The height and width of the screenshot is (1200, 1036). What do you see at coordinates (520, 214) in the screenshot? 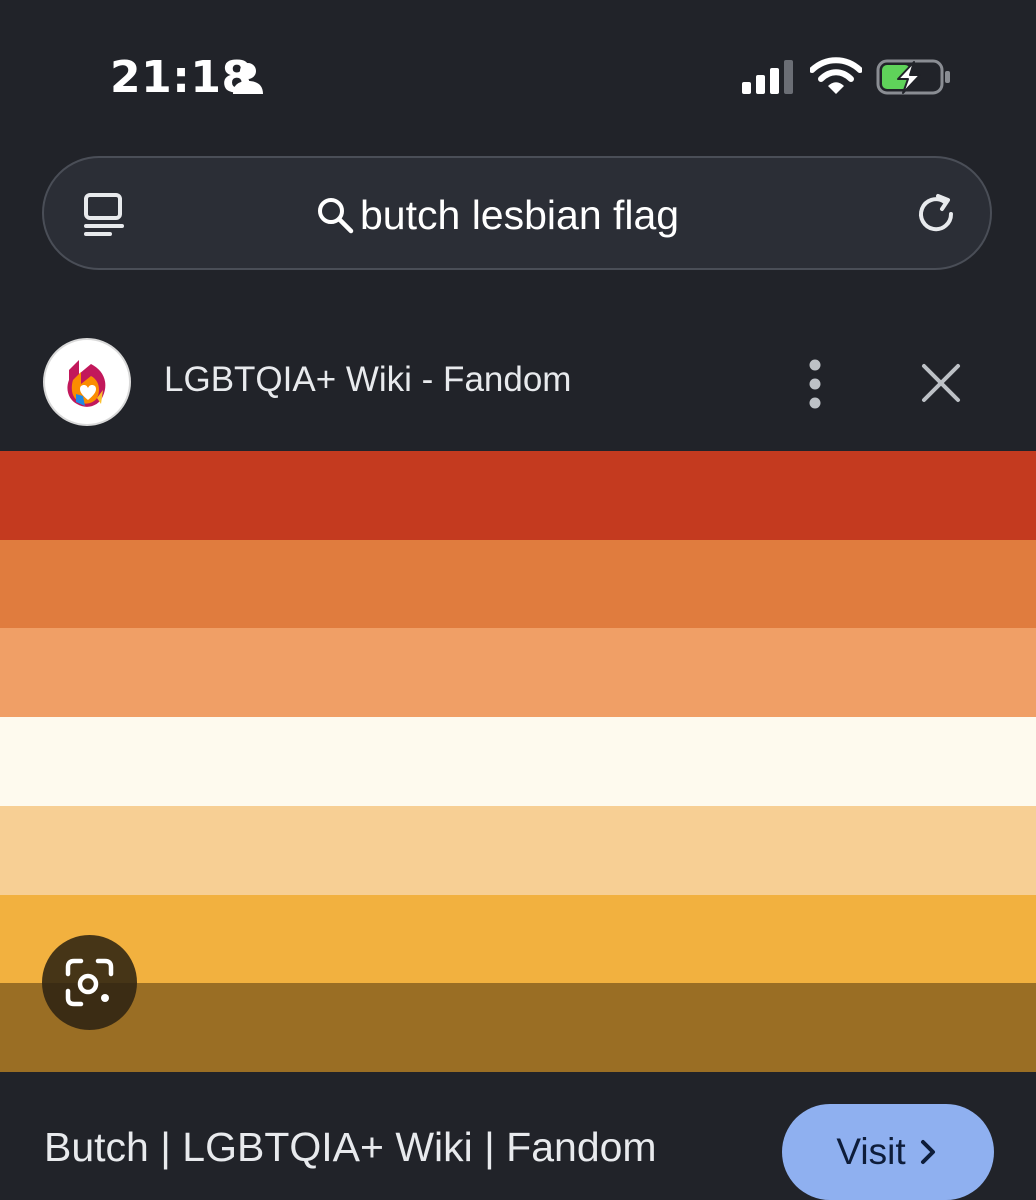
I see `search-query-text: butch lesbian flag` at bounding box center [520, 214].